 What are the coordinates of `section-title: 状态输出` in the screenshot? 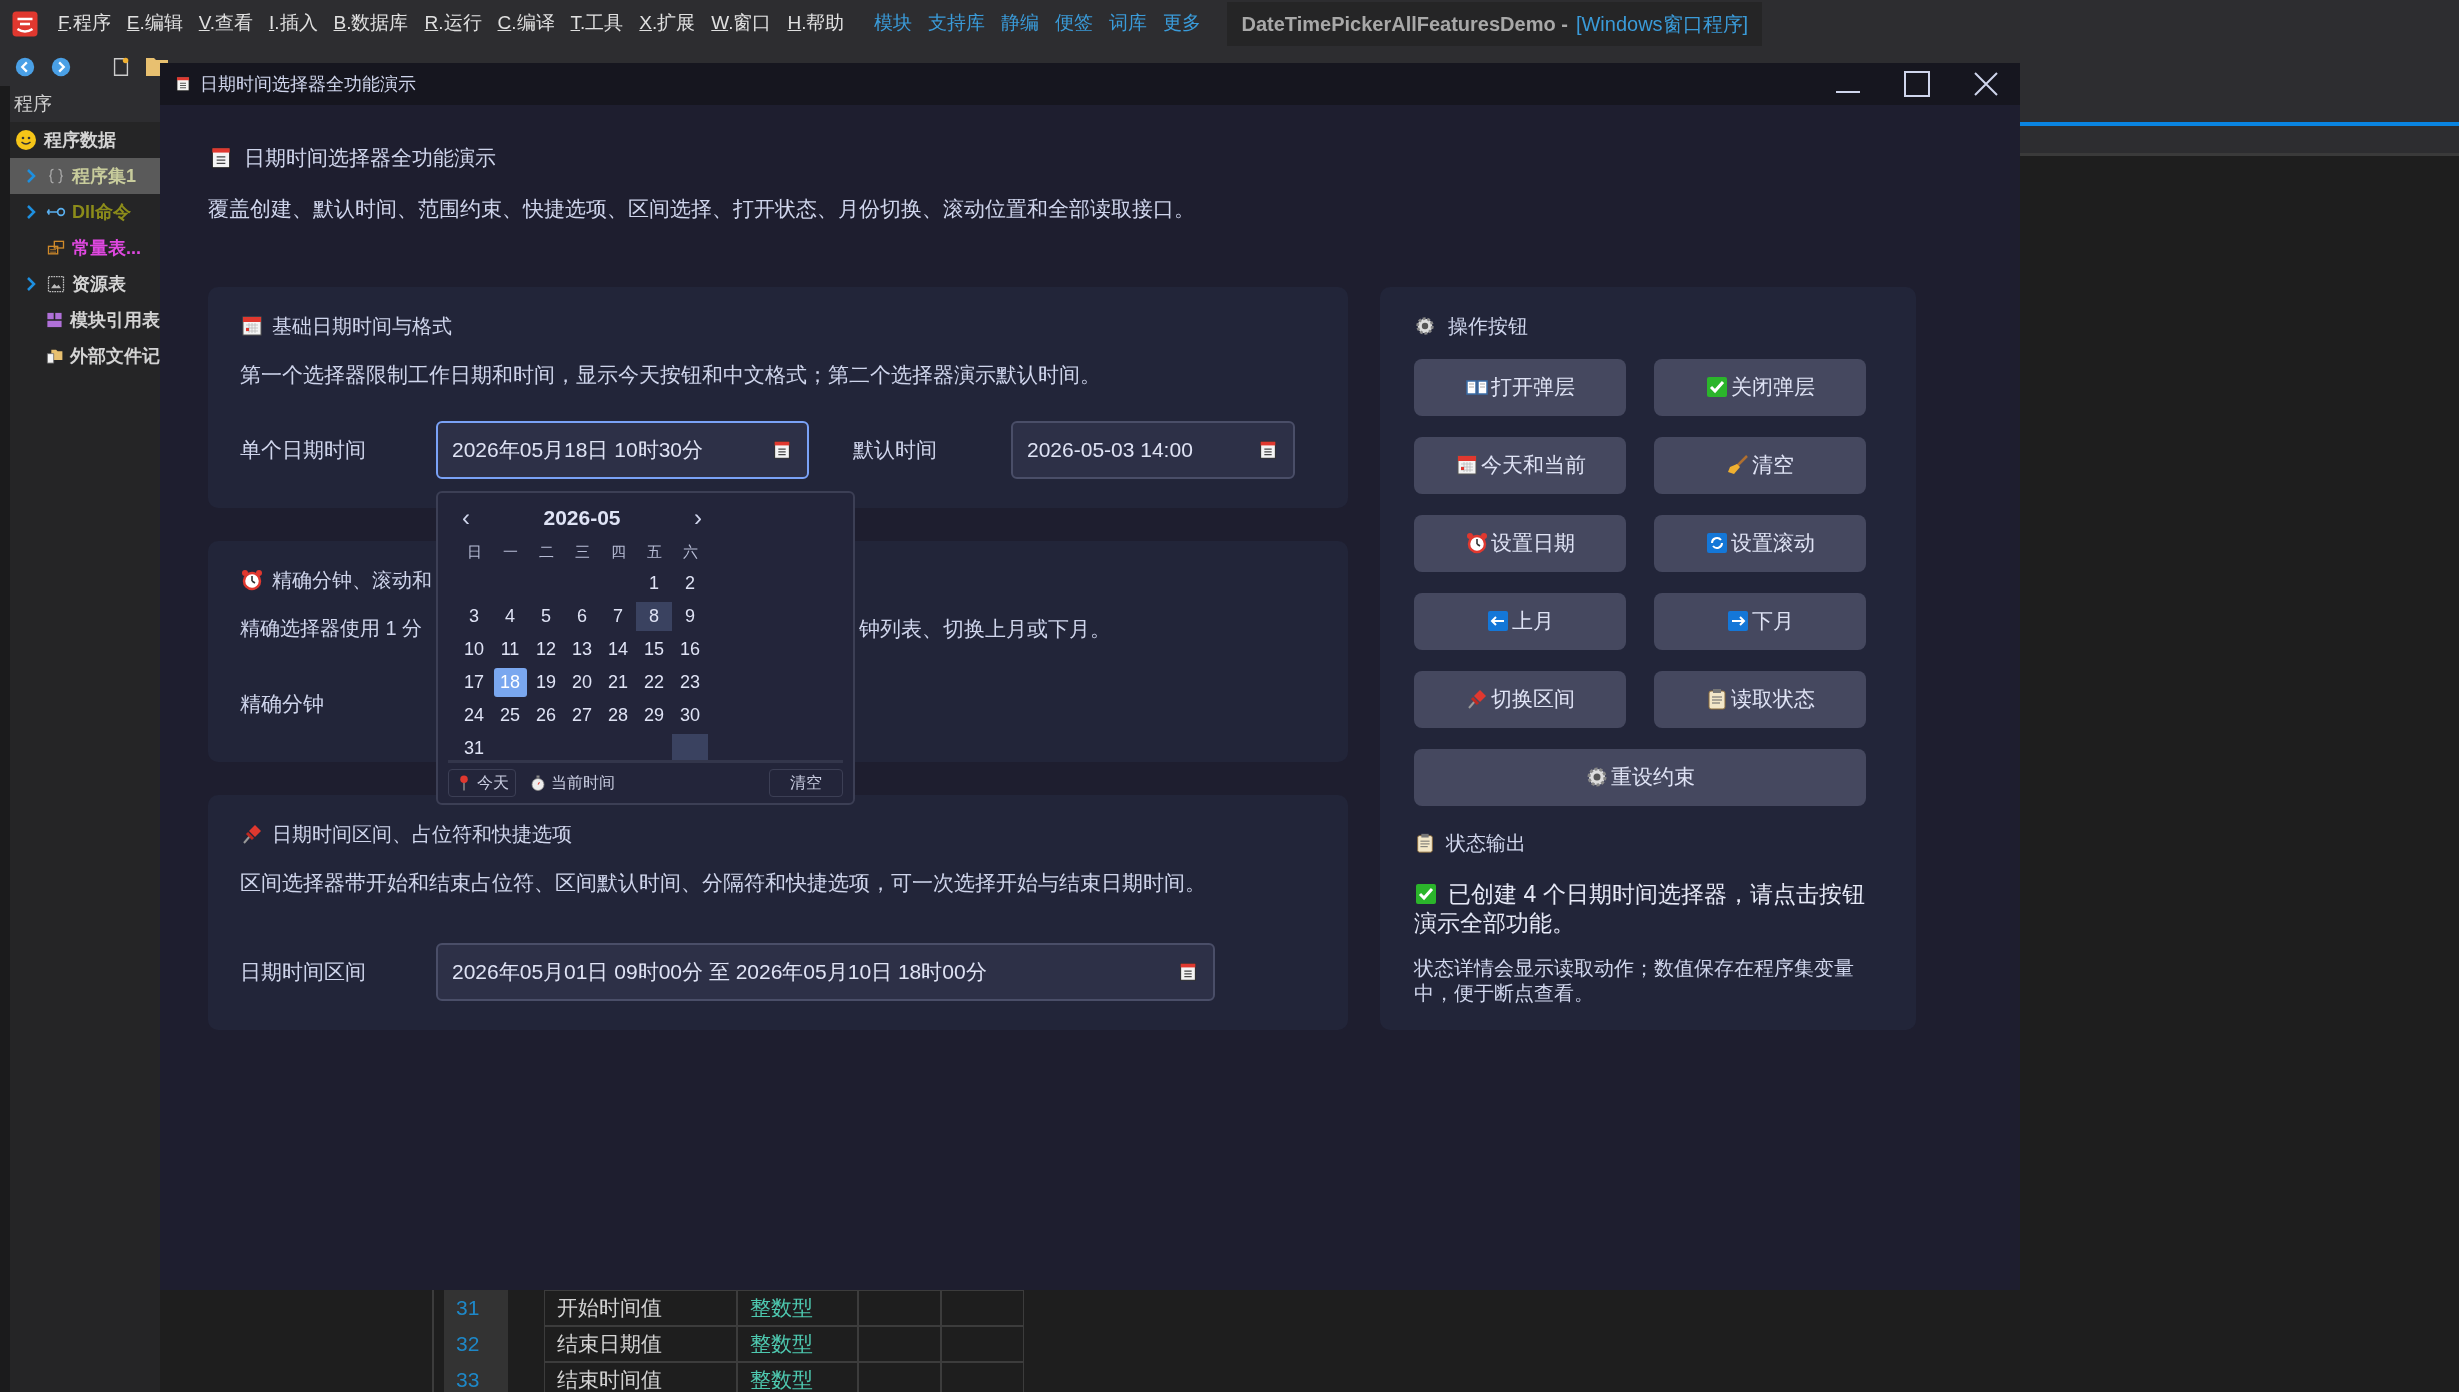 It's located at (1486, 843).